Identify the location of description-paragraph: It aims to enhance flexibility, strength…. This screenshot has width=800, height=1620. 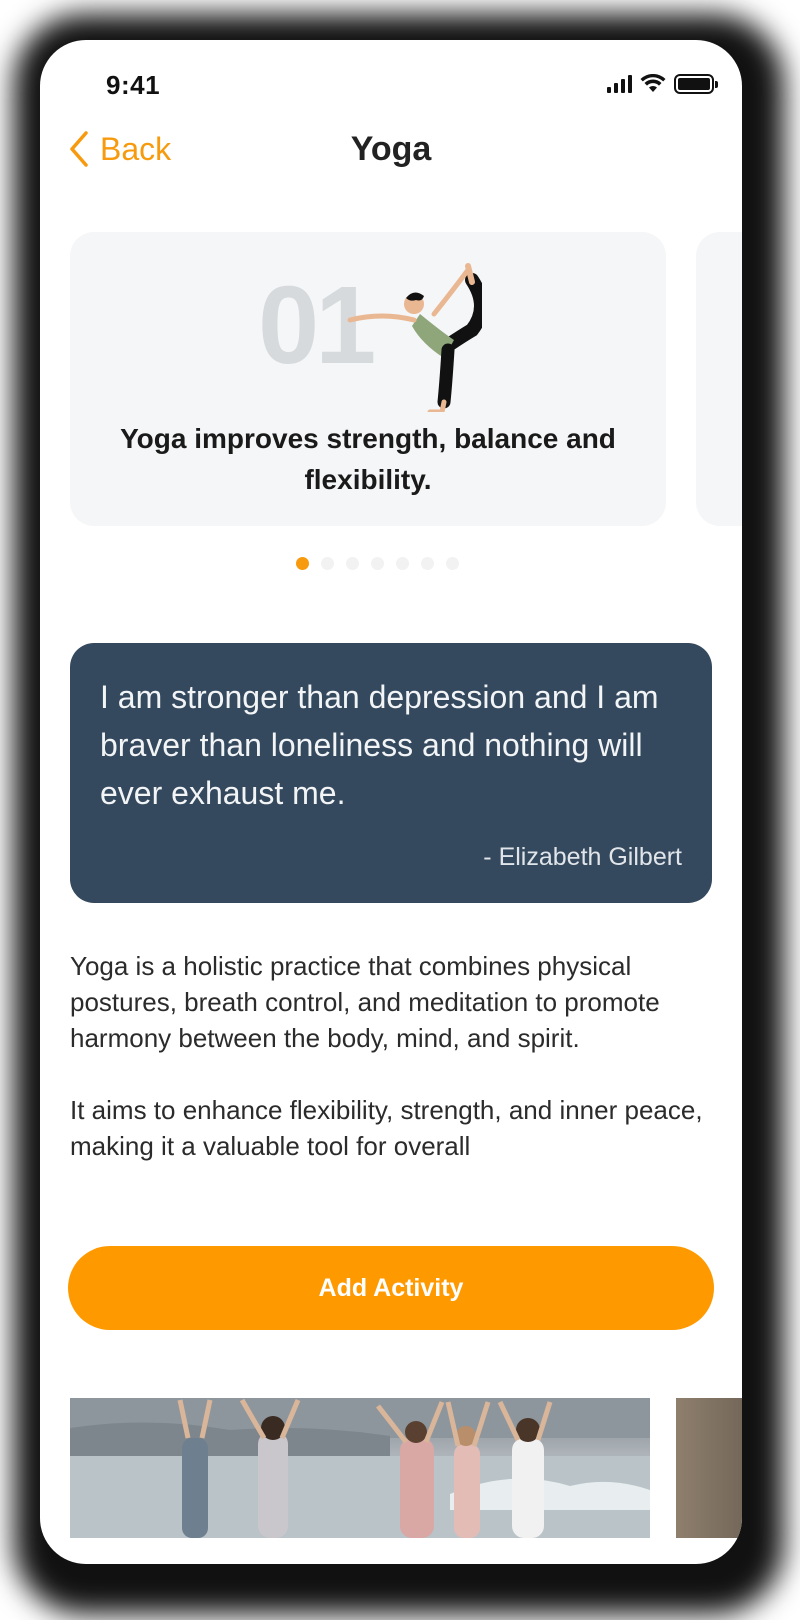
(386, 1128).